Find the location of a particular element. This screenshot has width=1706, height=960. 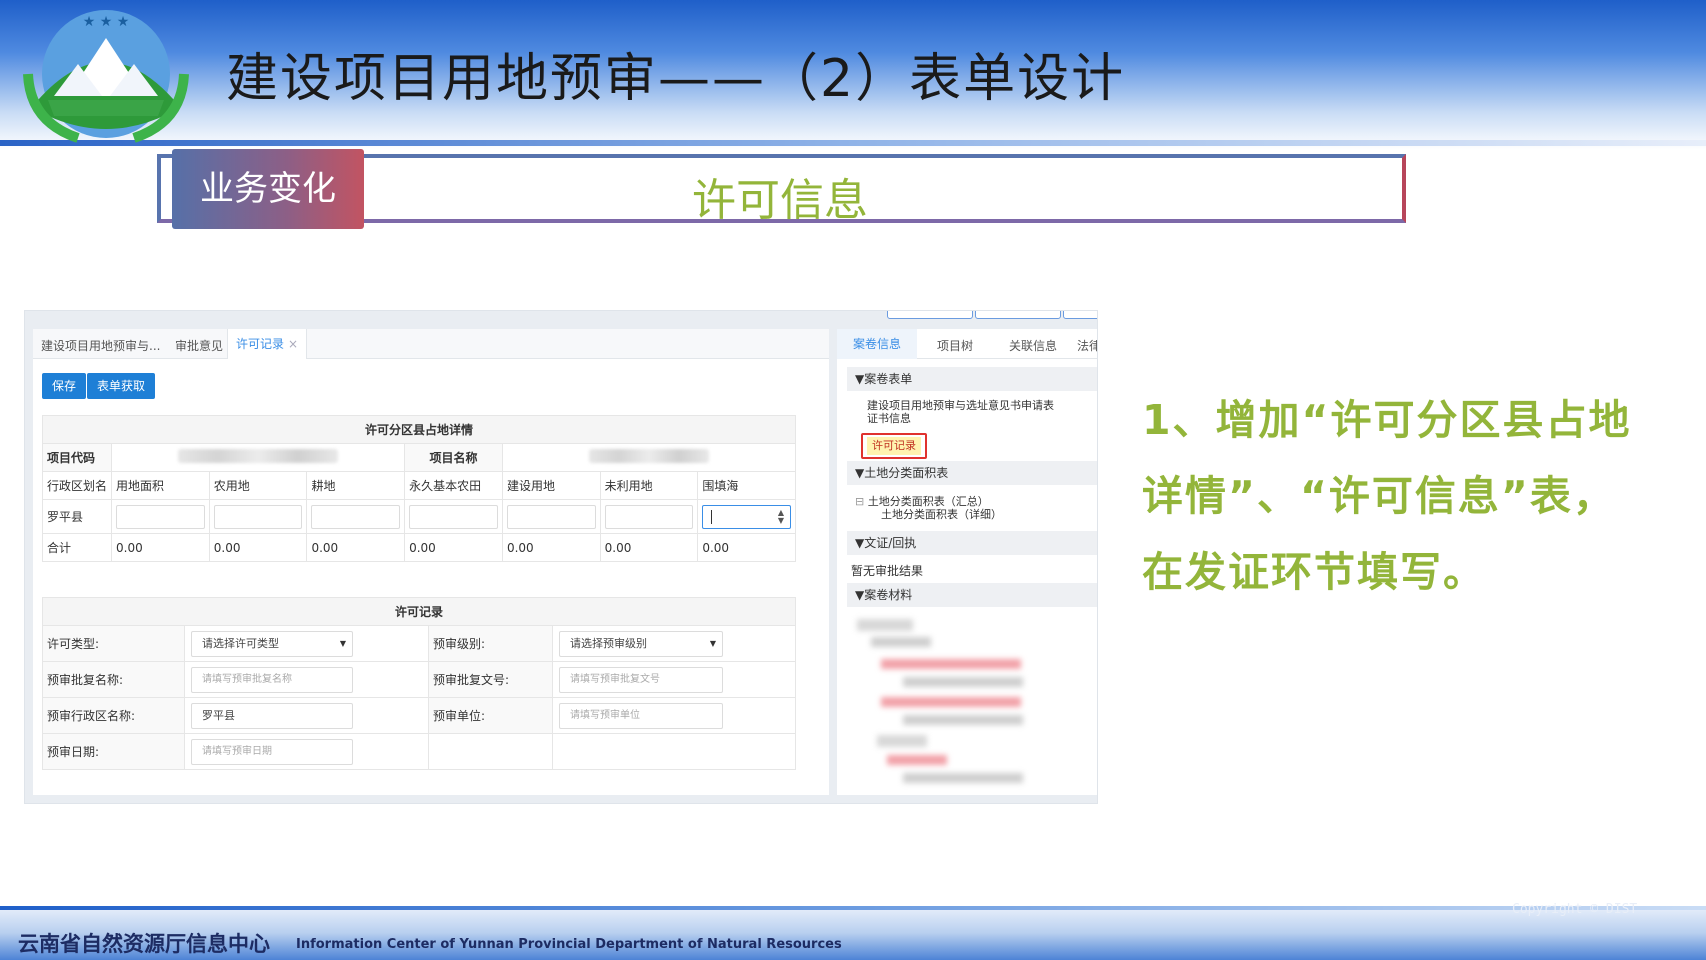

footer-divider is located at coordinates (853, 908).